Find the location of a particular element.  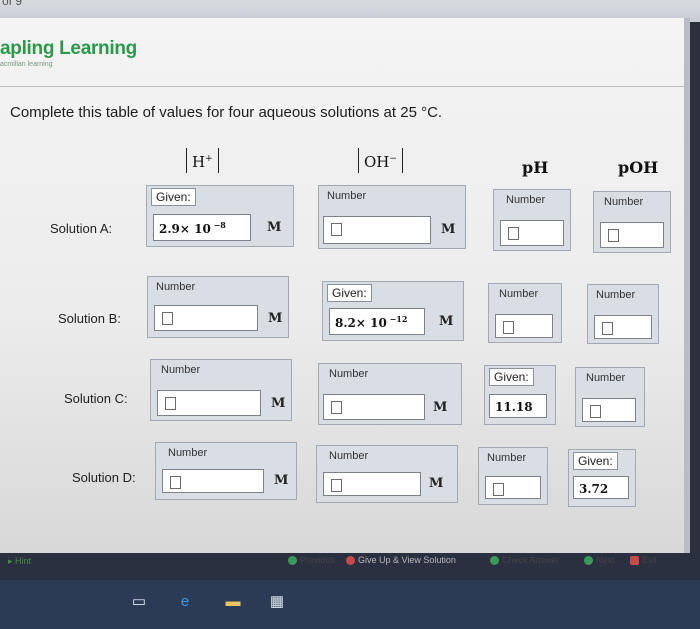

windows-taskbar: ▭ e ▬ ▦ is located at coordinates (350, 604).